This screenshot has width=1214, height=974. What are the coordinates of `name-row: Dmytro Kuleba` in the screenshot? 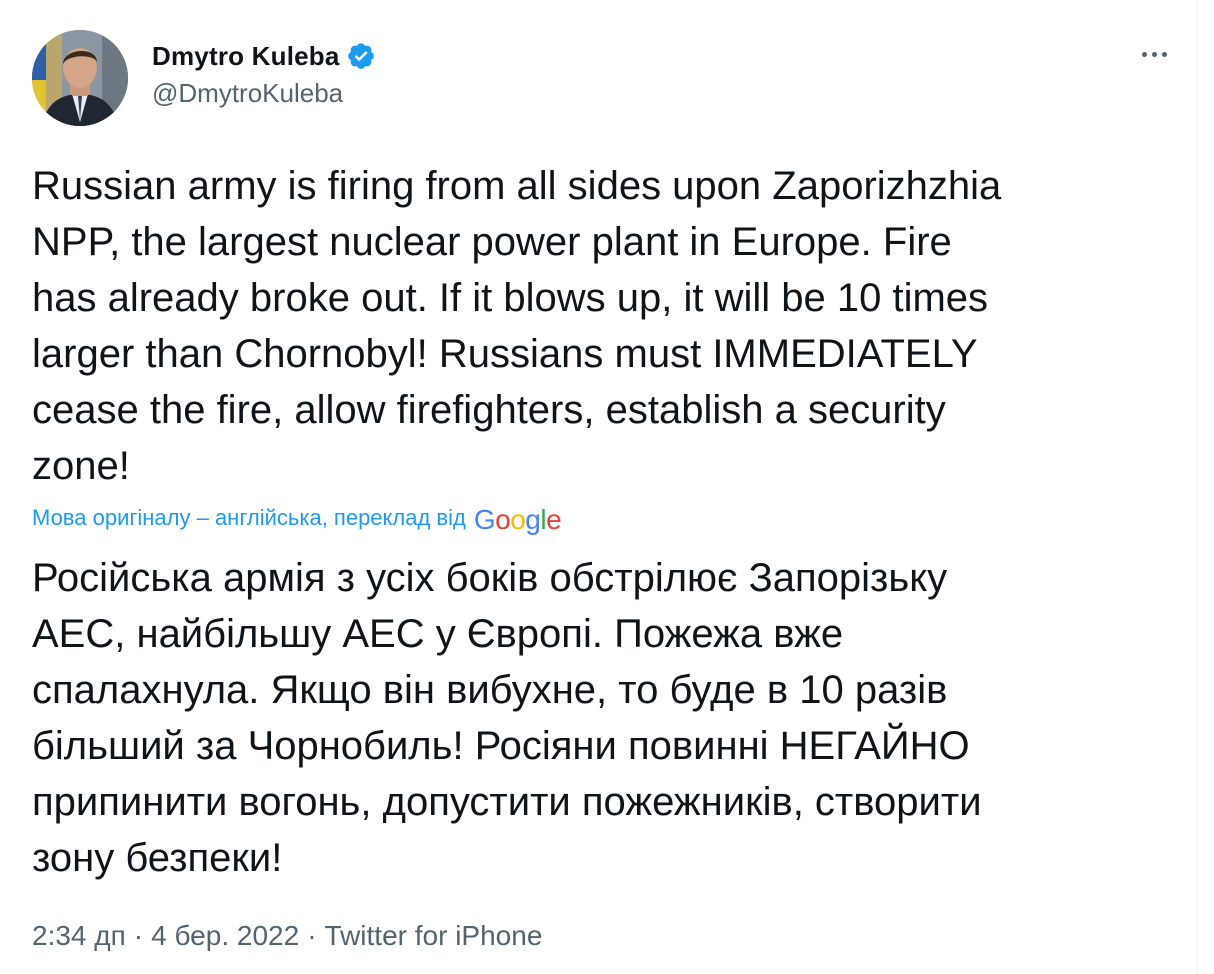 It's located at (264, 56).